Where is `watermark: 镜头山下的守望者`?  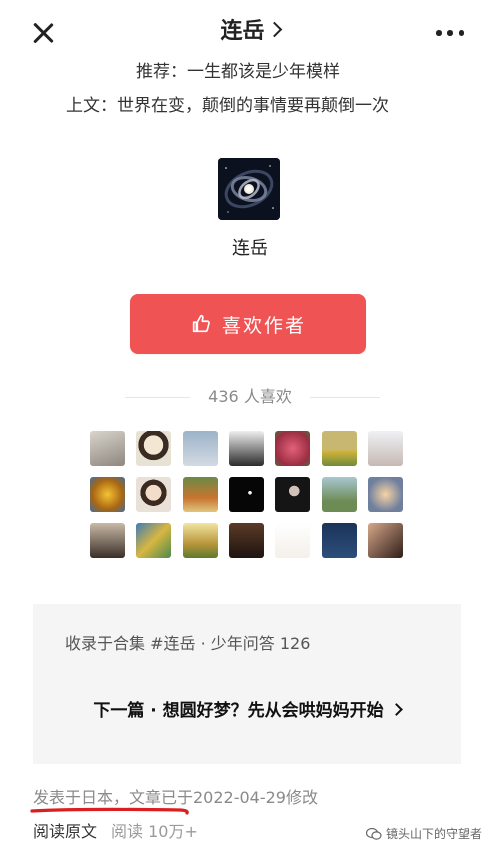
watermark: 镜头山下的守望者 is located at coordinates (424, 834).